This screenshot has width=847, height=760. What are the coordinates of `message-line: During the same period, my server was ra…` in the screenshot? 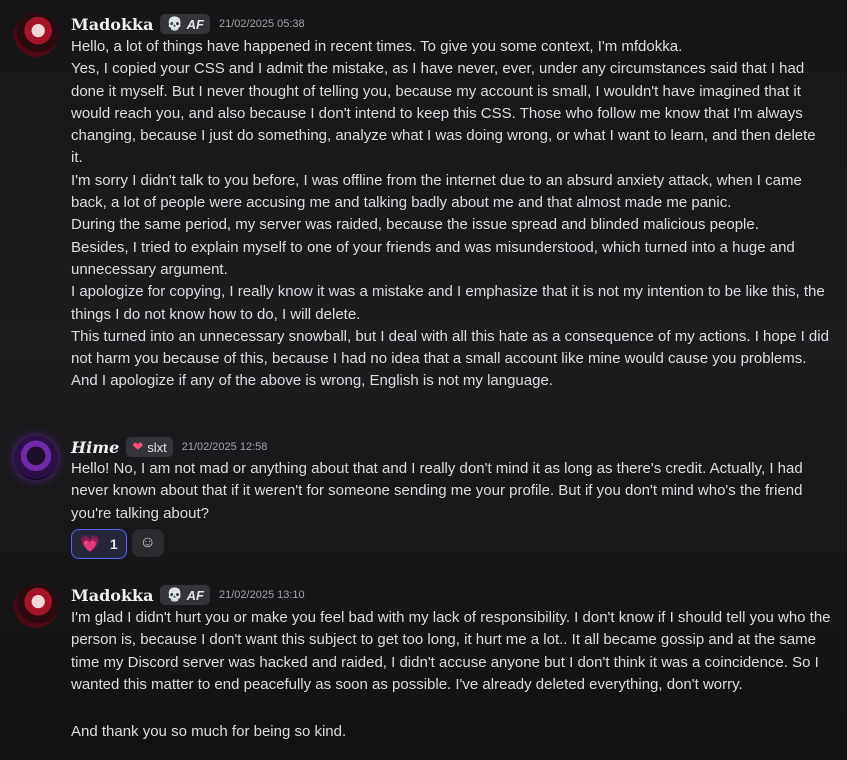 It's located at (415, 225).